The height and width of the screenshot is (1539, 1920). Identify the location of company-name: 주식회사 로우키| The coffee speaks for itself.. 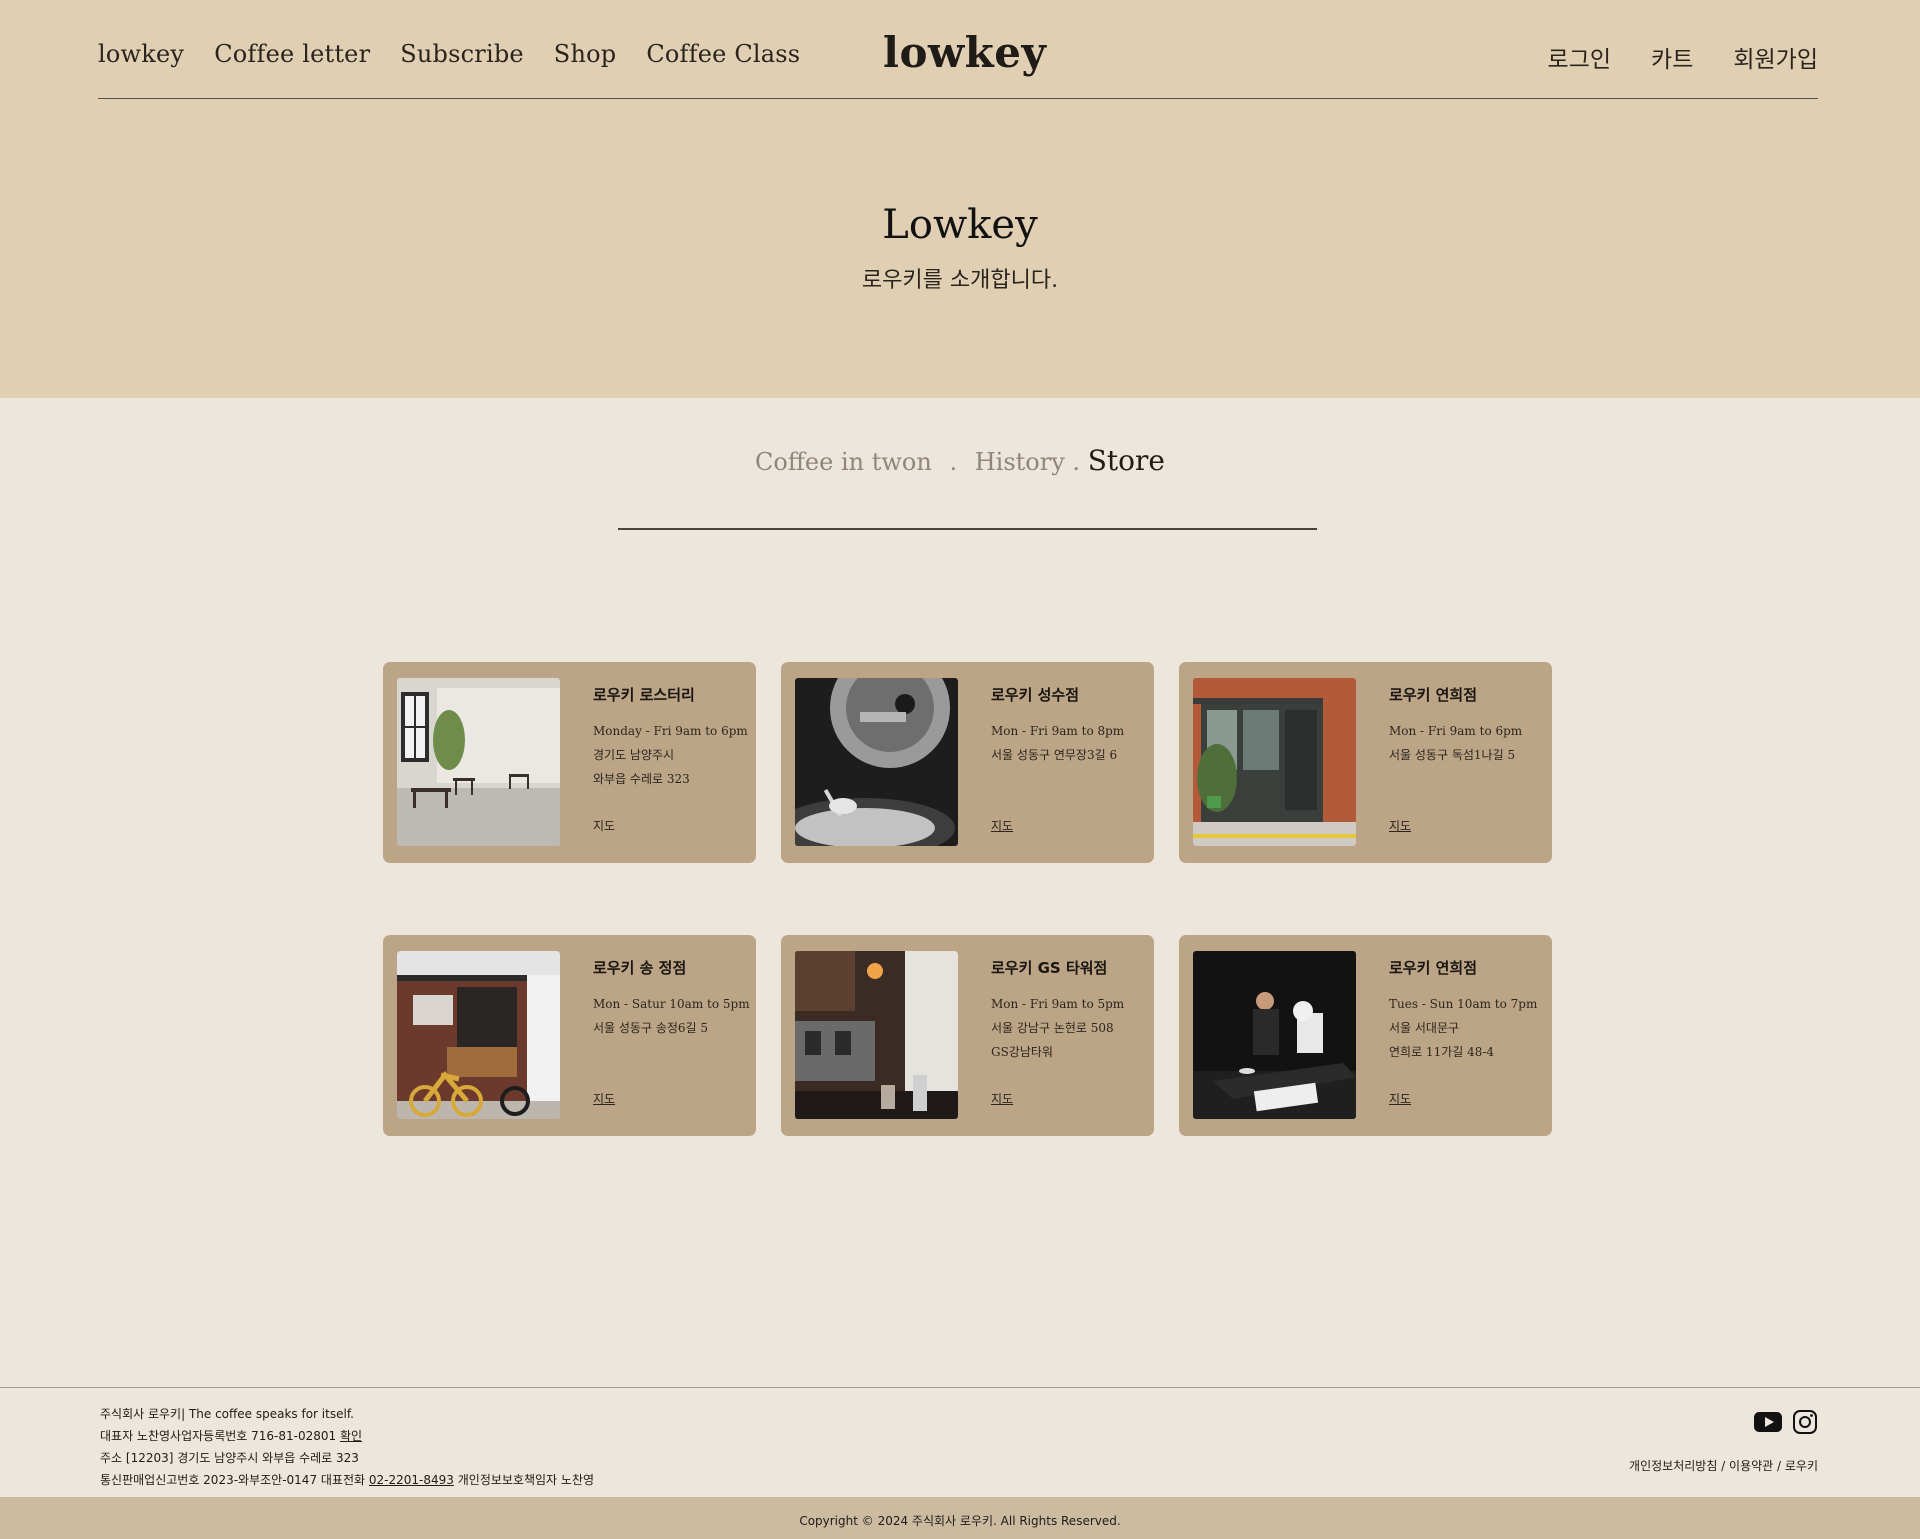
(227, 1414).